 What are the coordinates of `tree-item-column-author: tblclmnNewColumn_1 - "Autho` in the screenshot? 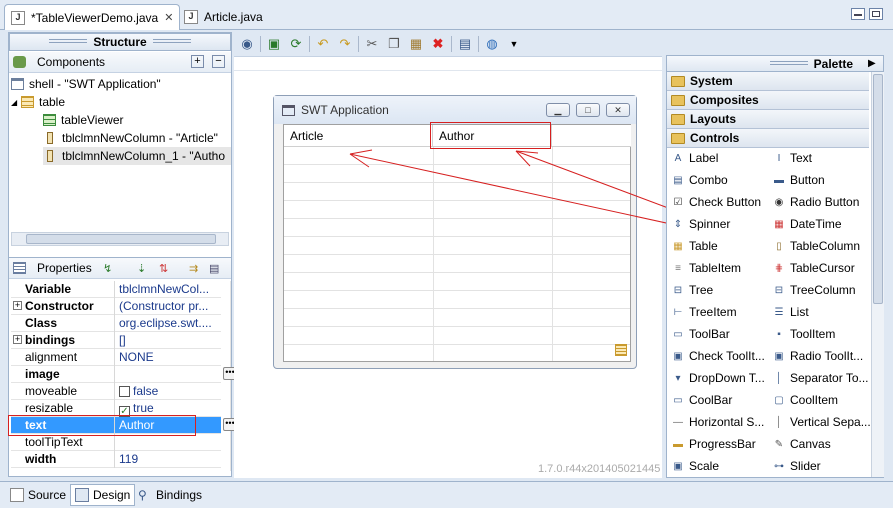 It's located at (137, 156).